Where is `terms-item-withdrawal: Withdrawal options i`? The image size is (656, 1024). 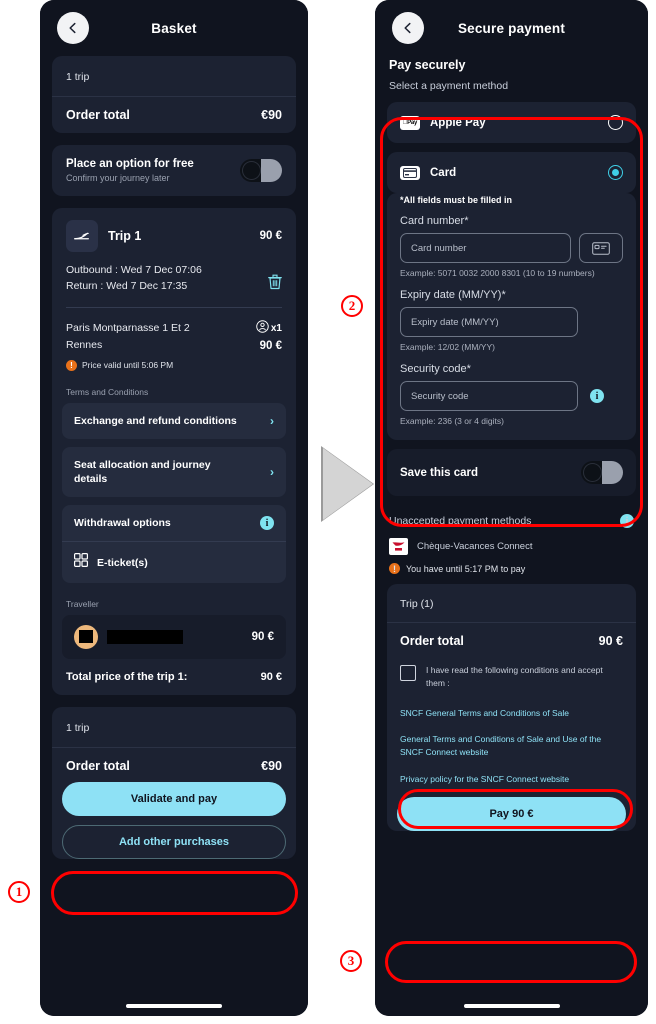 terms-item-withdrawal: Withdrawal options i is located at coordinates (174, 523).